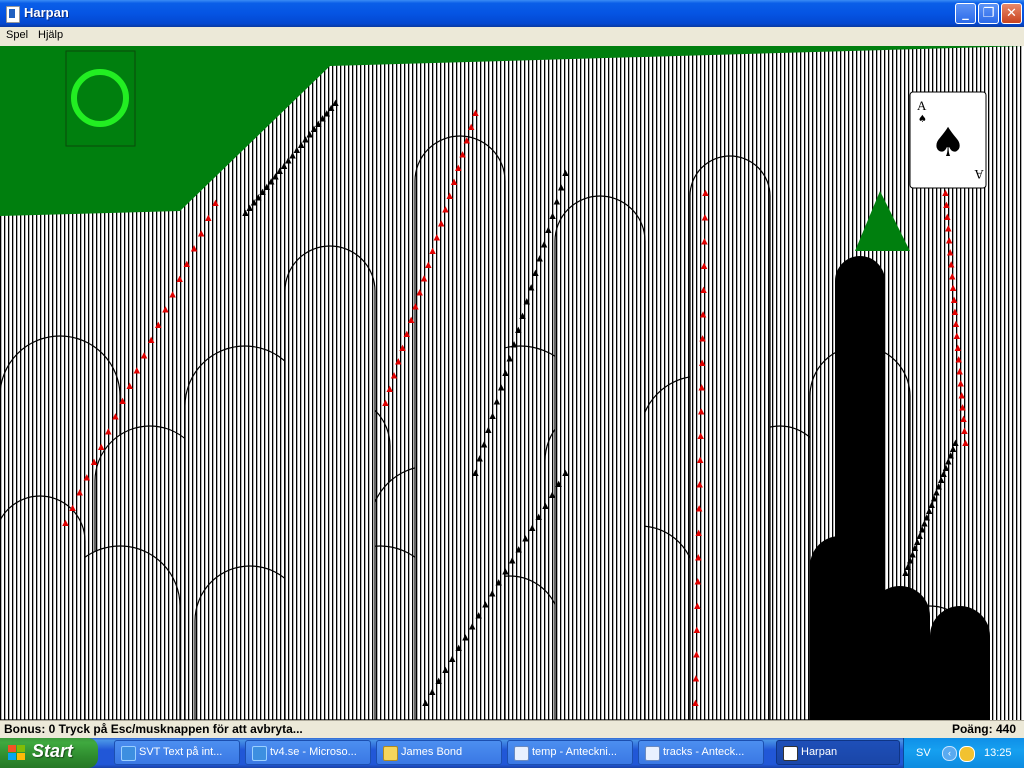 This screenshot has width=1024, height=768. I want to click on network-icon, so click(967, 754).